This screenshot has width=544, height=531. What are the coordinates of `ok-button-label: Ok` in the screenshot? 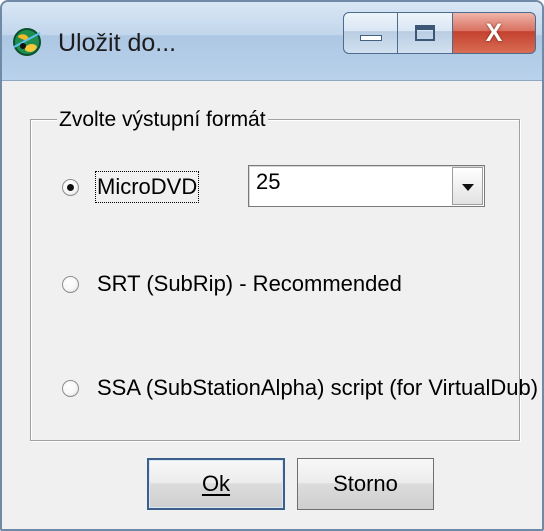 It's located at (216, 483).